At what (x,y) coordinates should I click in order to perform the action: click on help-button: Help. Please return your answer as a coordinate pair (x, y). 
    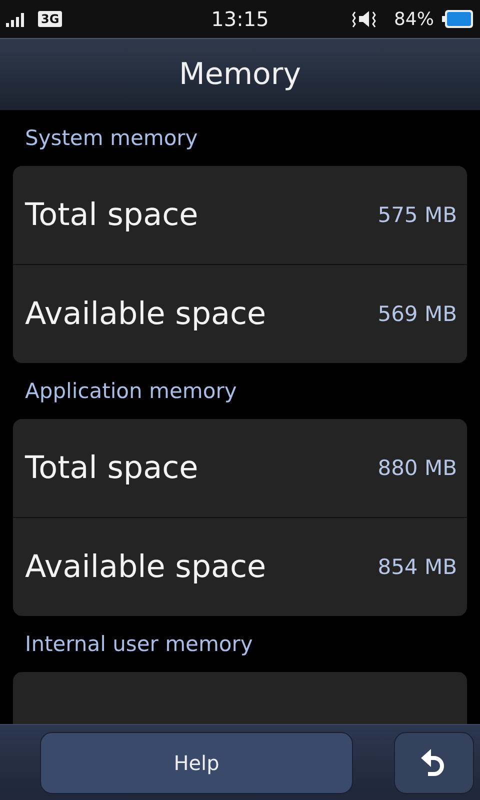
    Looking at the image, I should click on (196, 763).